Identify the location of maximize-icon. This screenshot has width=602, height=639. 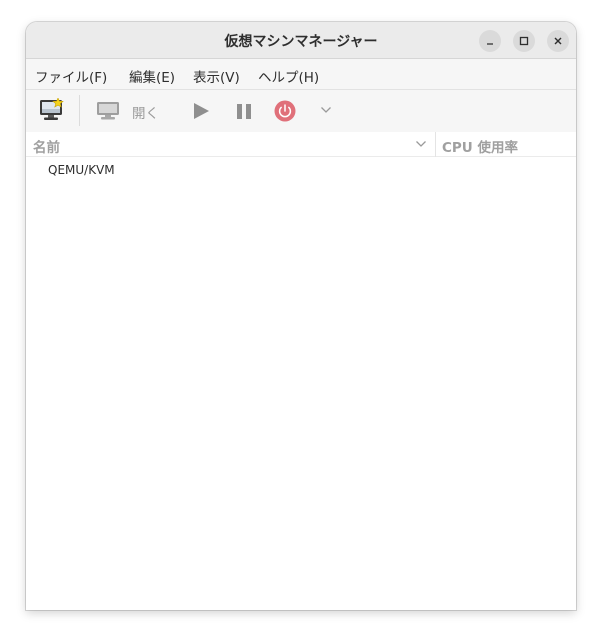
(524, 41).